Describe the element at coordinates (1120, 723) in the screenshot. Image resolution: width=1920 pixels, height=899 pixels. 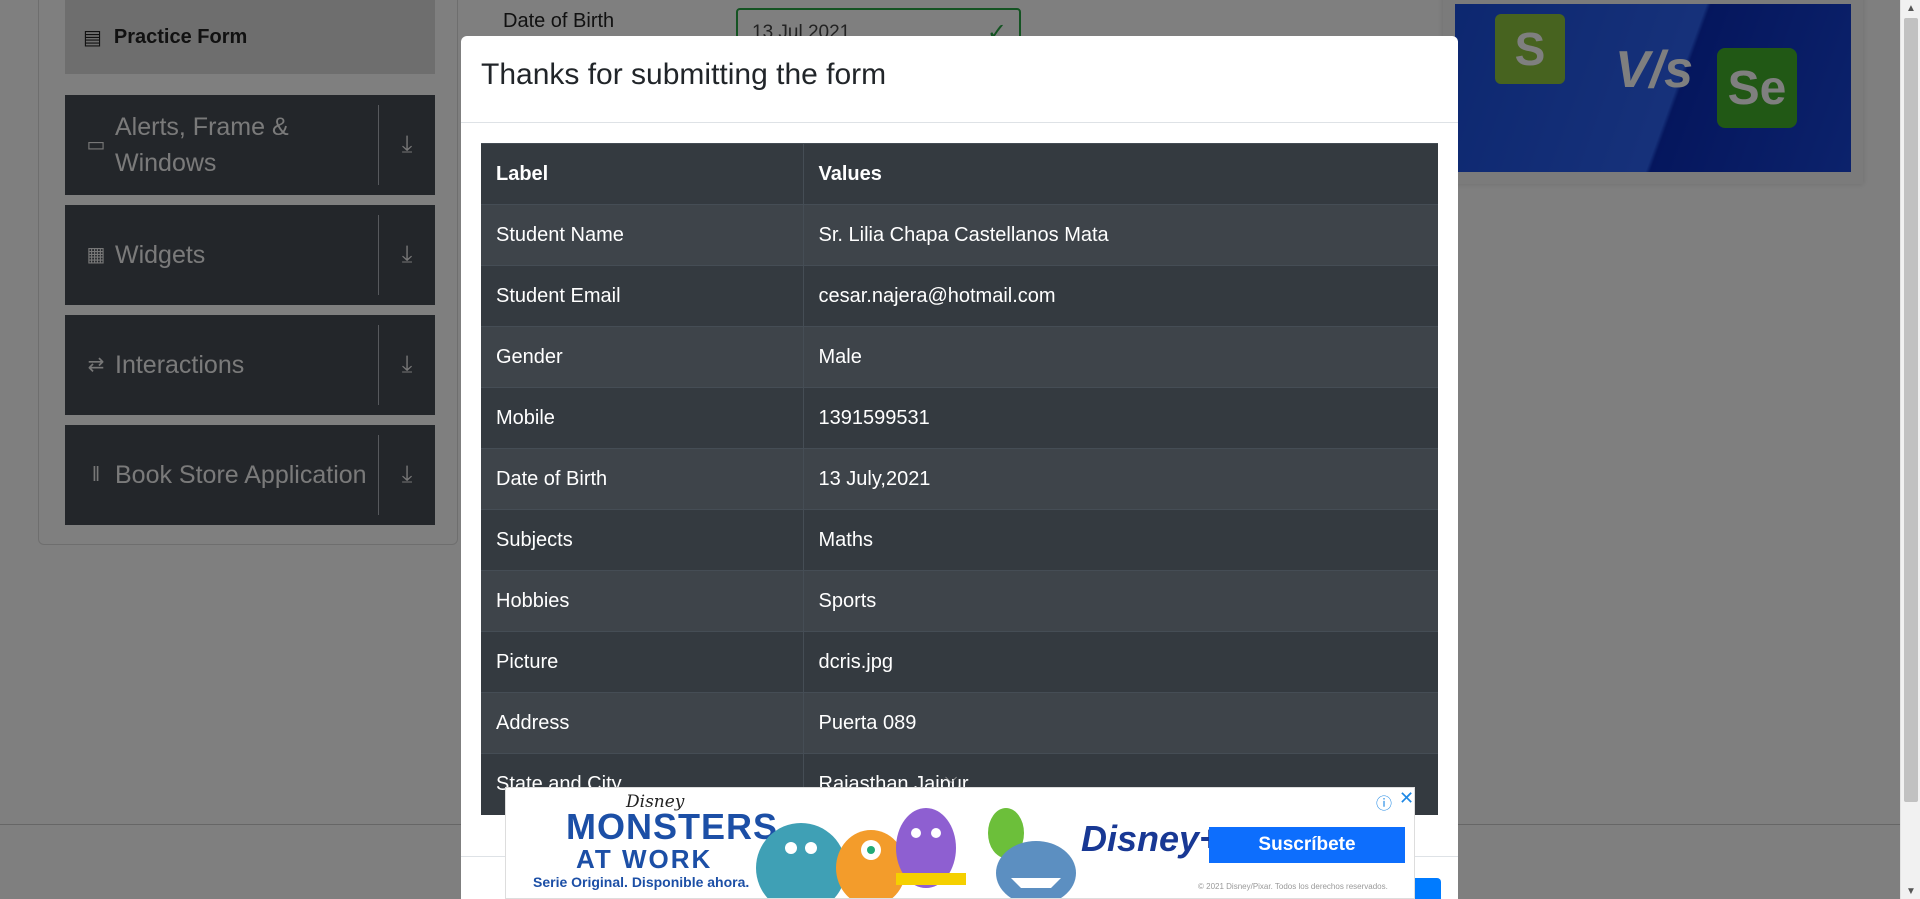
I see `row-value: Puerta 089` at that location.